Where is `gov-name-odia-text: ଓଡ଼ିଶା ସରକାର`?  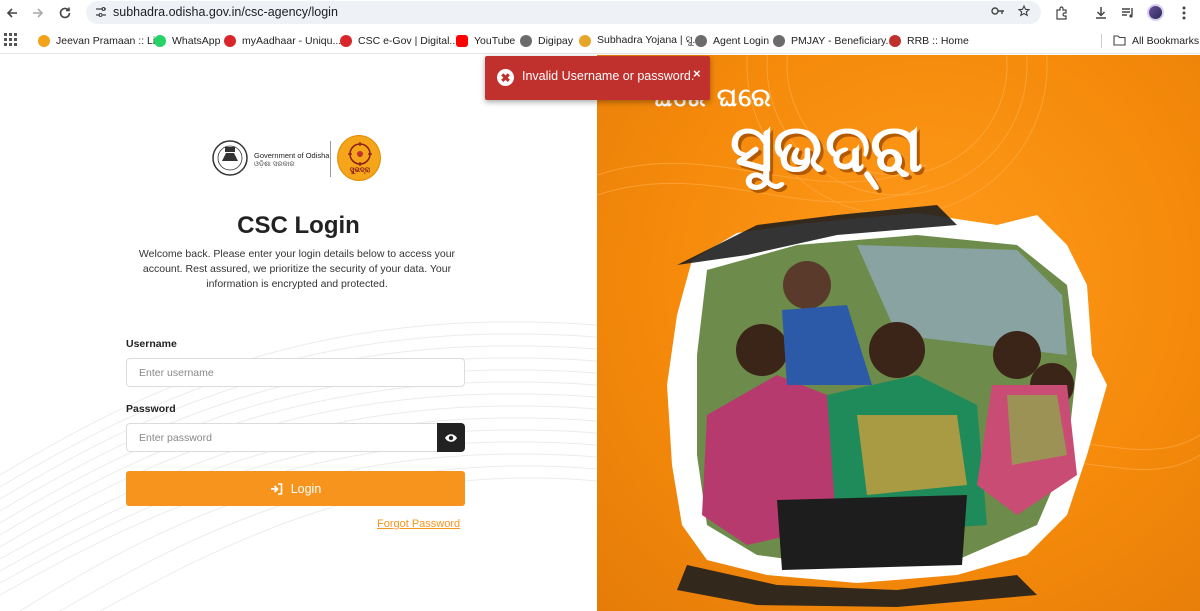
gov-name-odia-text: ଓଡ଼ିଶା ସରକାର is located at coordinates (274, 164).